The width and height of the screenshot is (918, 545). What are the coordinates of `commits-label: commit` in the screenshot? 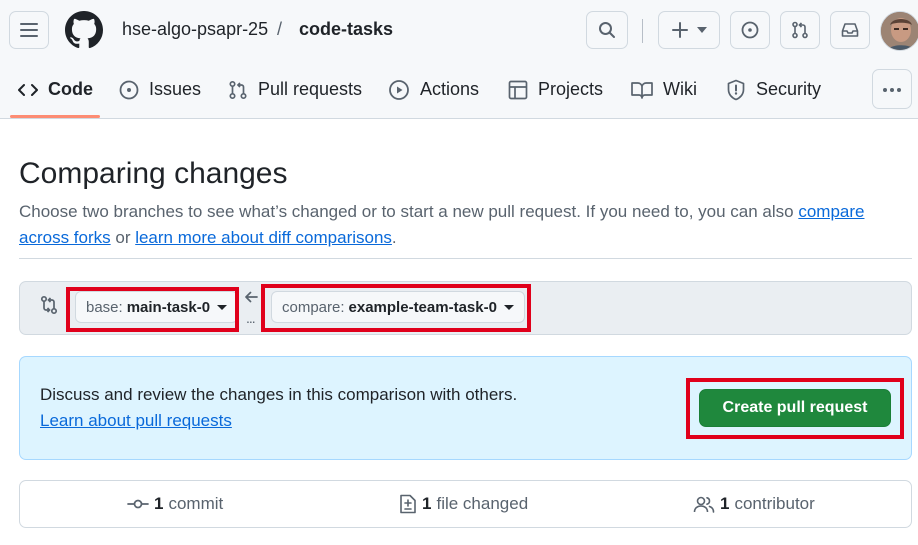 It's located at (196, 503).